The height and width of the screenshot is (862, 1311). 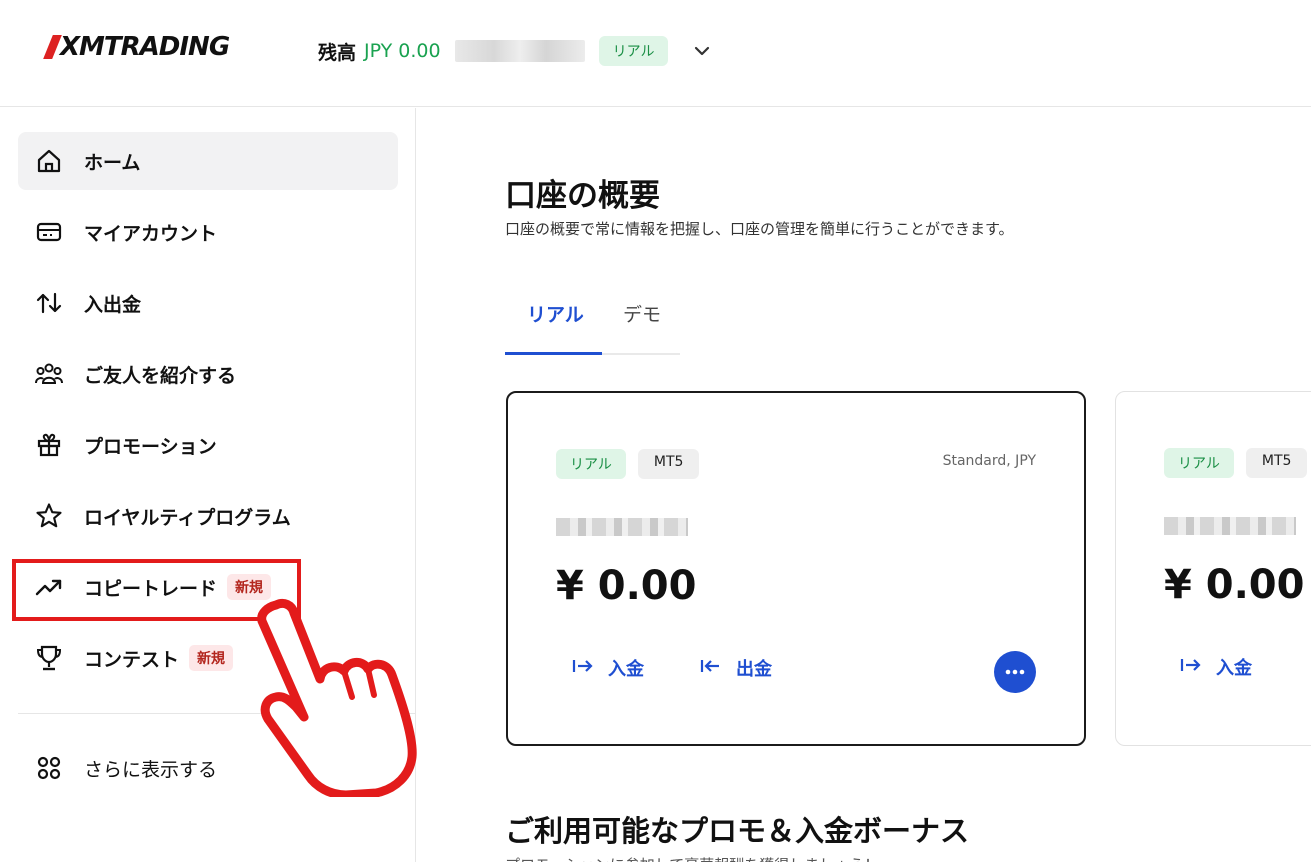 I want to click on promo-section-title: ご利用可能なプロモ＆入金ボーナス, so click(x=737, y=831).